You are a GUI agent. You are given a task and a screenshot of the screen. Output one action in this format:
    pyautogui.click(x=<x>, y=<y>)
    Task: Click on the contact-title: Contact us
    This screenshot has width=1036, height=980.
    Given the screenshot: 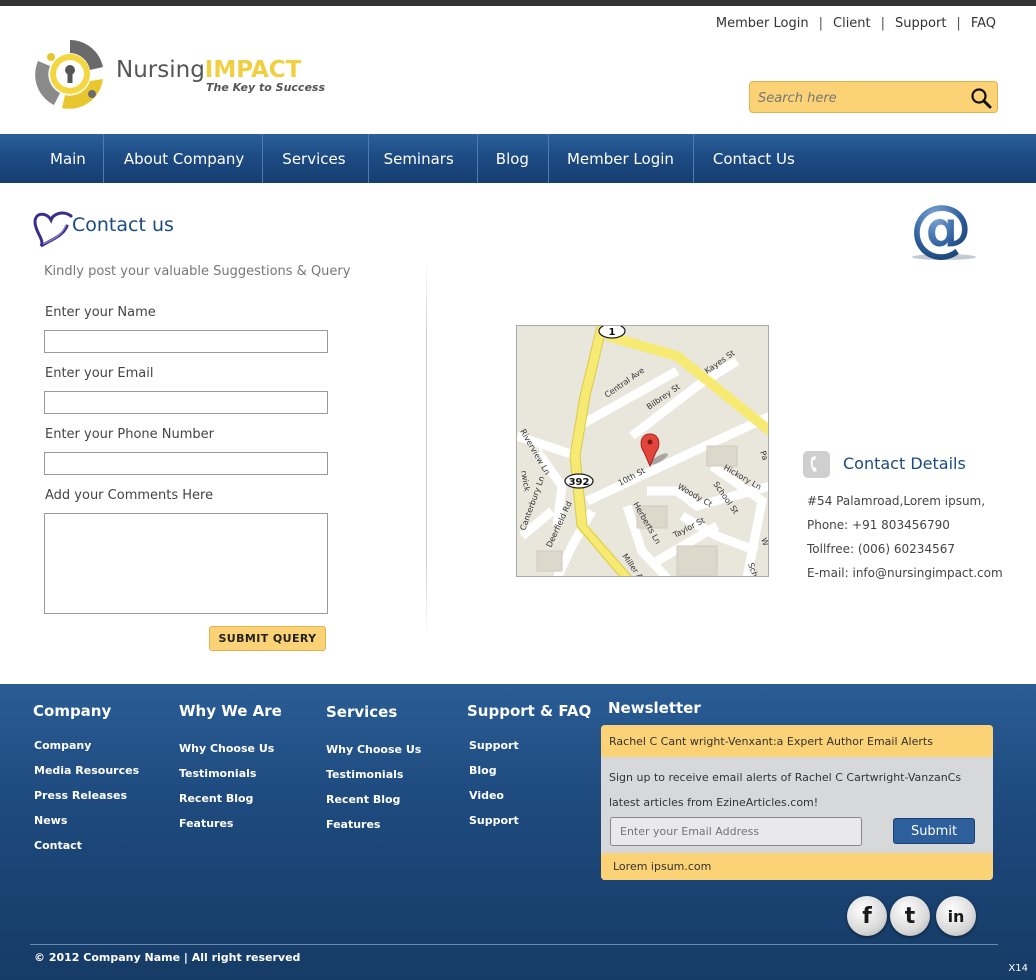 What is the action you would take?
    pyautogui.click(x=123, y=225)
    